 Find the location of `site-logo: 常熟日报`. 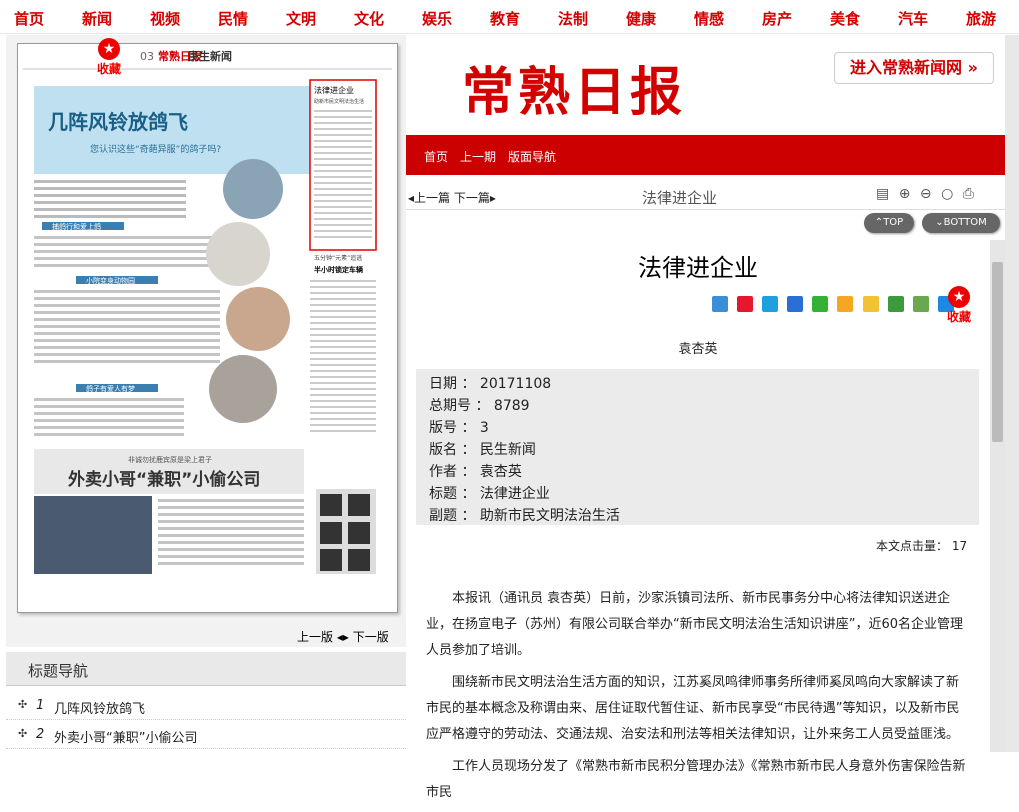

site-logo: 常熟日报 is located at coordinates (574, 87).